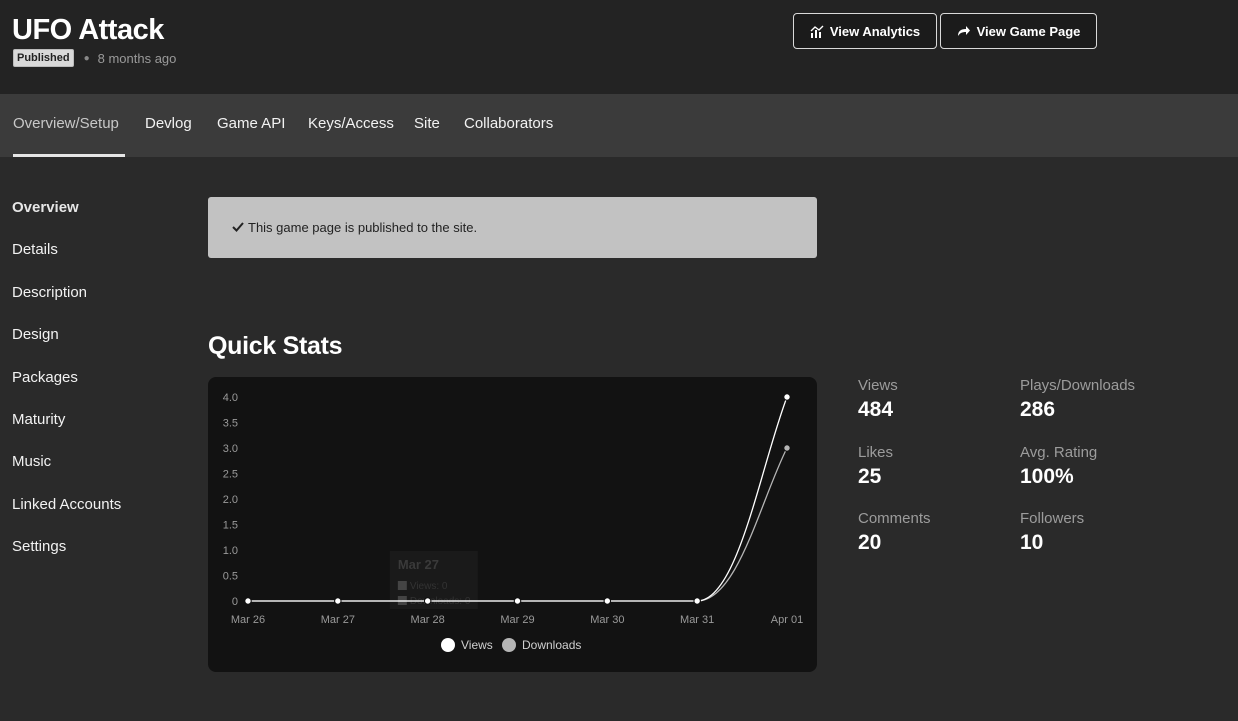  What do you see at coordinates (45, 207) in the screenshot?
I see `sidebar-item-overview: Overview` at bounding box center [45, 207].